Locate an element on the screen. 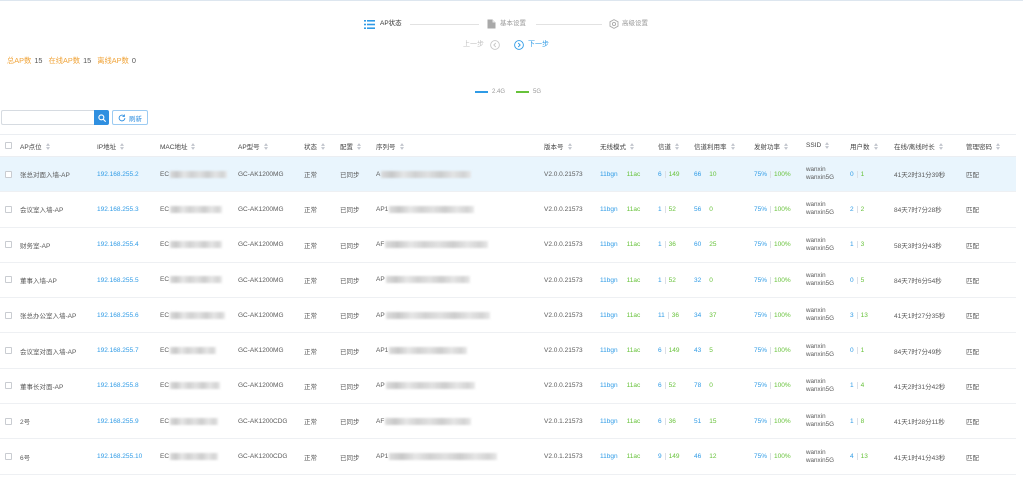 Image resolution: width=1023 pixels, height=483 pixels. ip-address-link: 192.168.255.7 is located at coordinates (118, 350).